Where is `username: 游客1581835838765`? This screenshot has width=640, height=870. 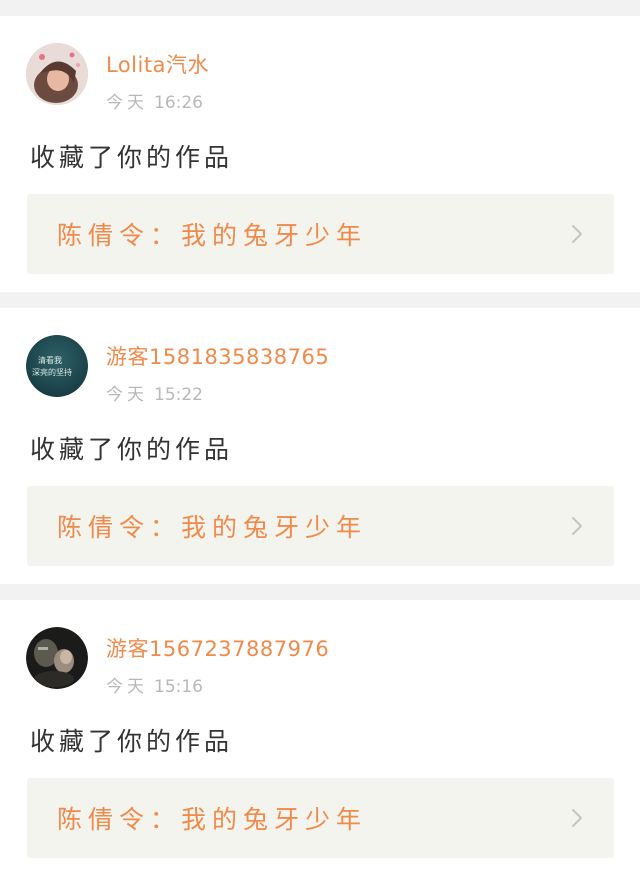 username: 游客1581835838765 is located at coordinates (217, 356).